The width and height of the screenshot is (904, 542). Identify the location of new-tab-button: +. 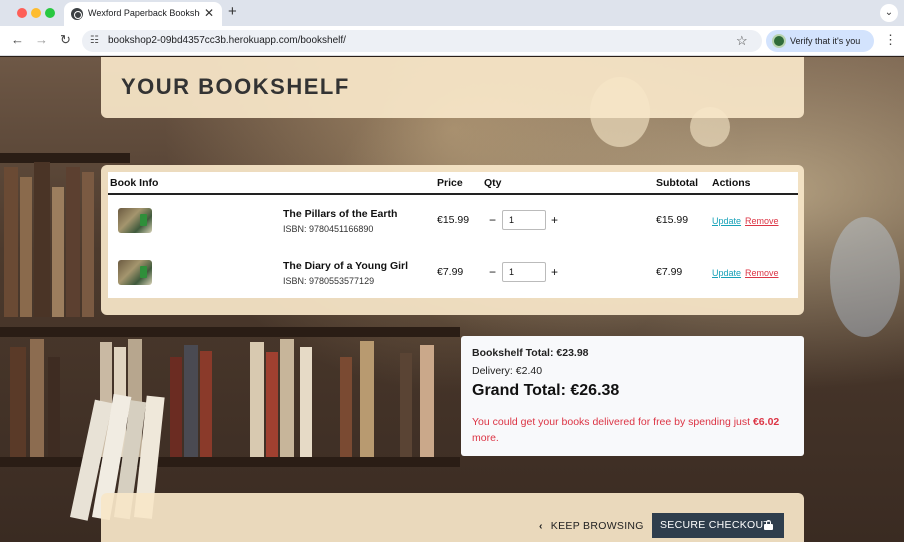
(232, 12).